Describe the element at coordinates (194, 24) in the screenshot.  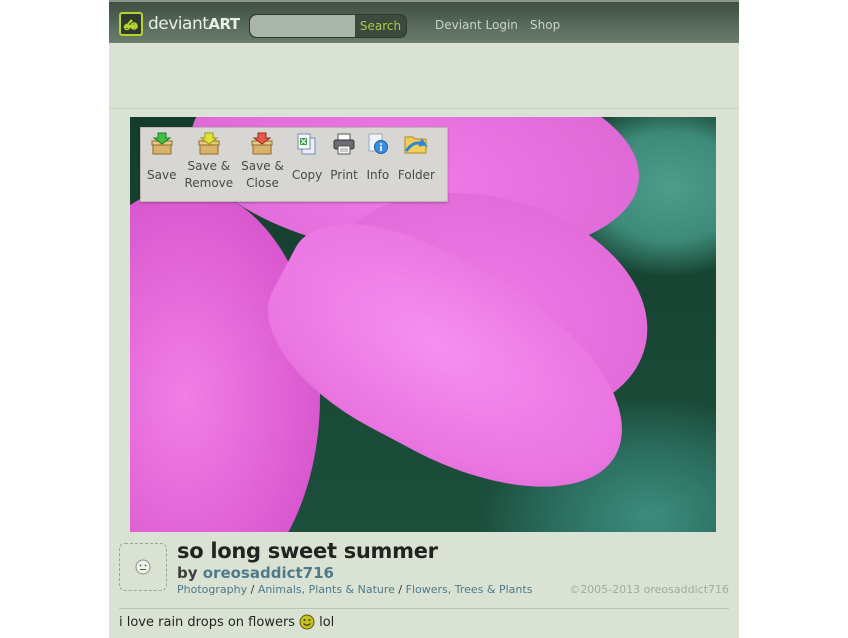
I see `logo-wordmark: deviantART` at that location.